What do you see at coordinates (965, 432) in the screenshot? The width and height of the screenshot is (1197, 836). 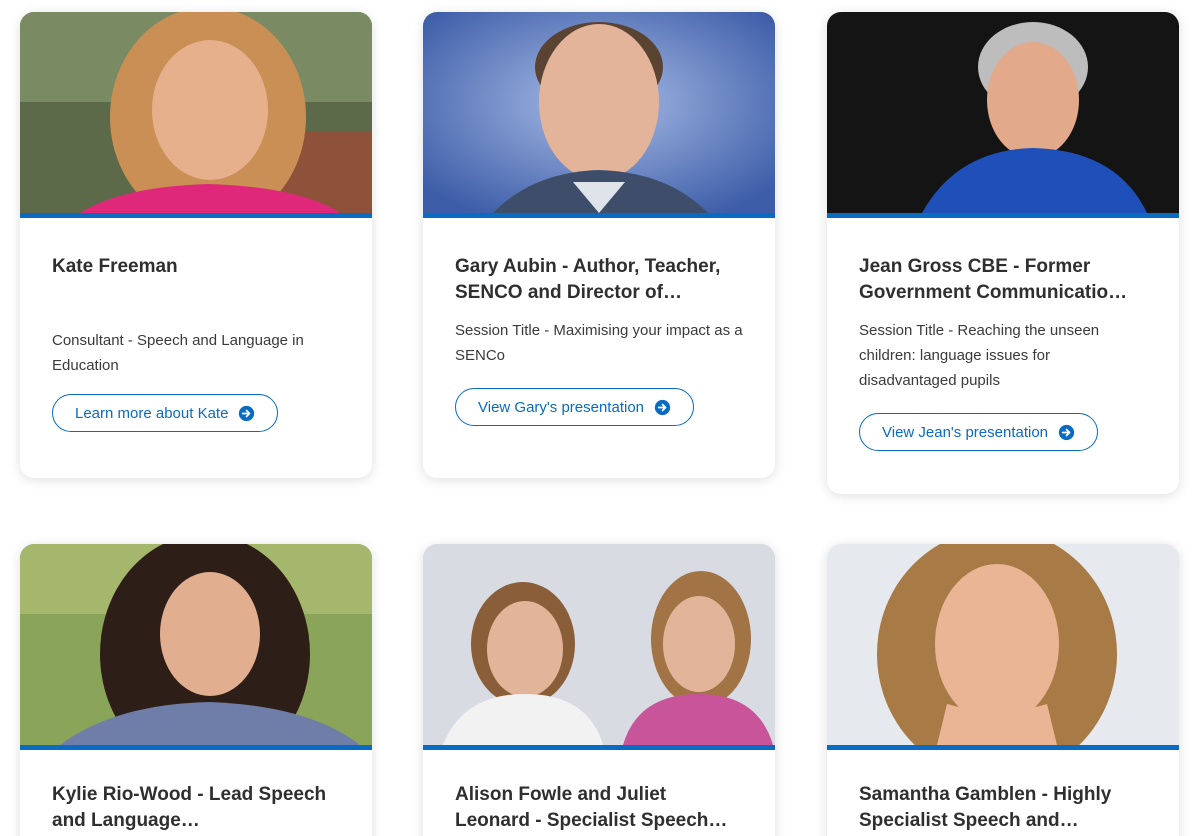 I see `cta-label: View Jean's presentation` at bounding box center [965, 432].